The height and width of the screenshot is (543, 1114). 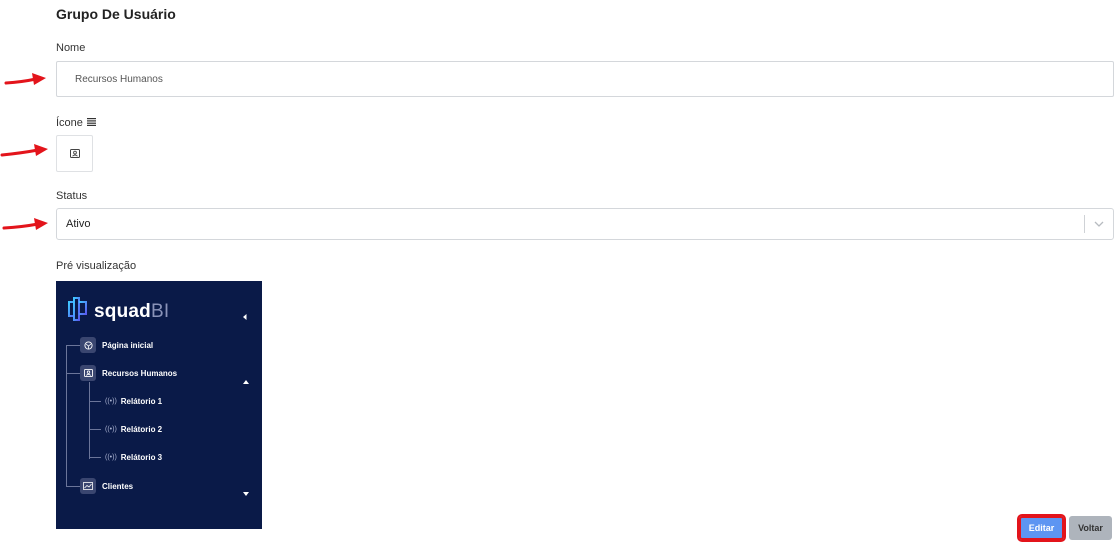 I want to click on list-icon, so click(x=91, y=123).